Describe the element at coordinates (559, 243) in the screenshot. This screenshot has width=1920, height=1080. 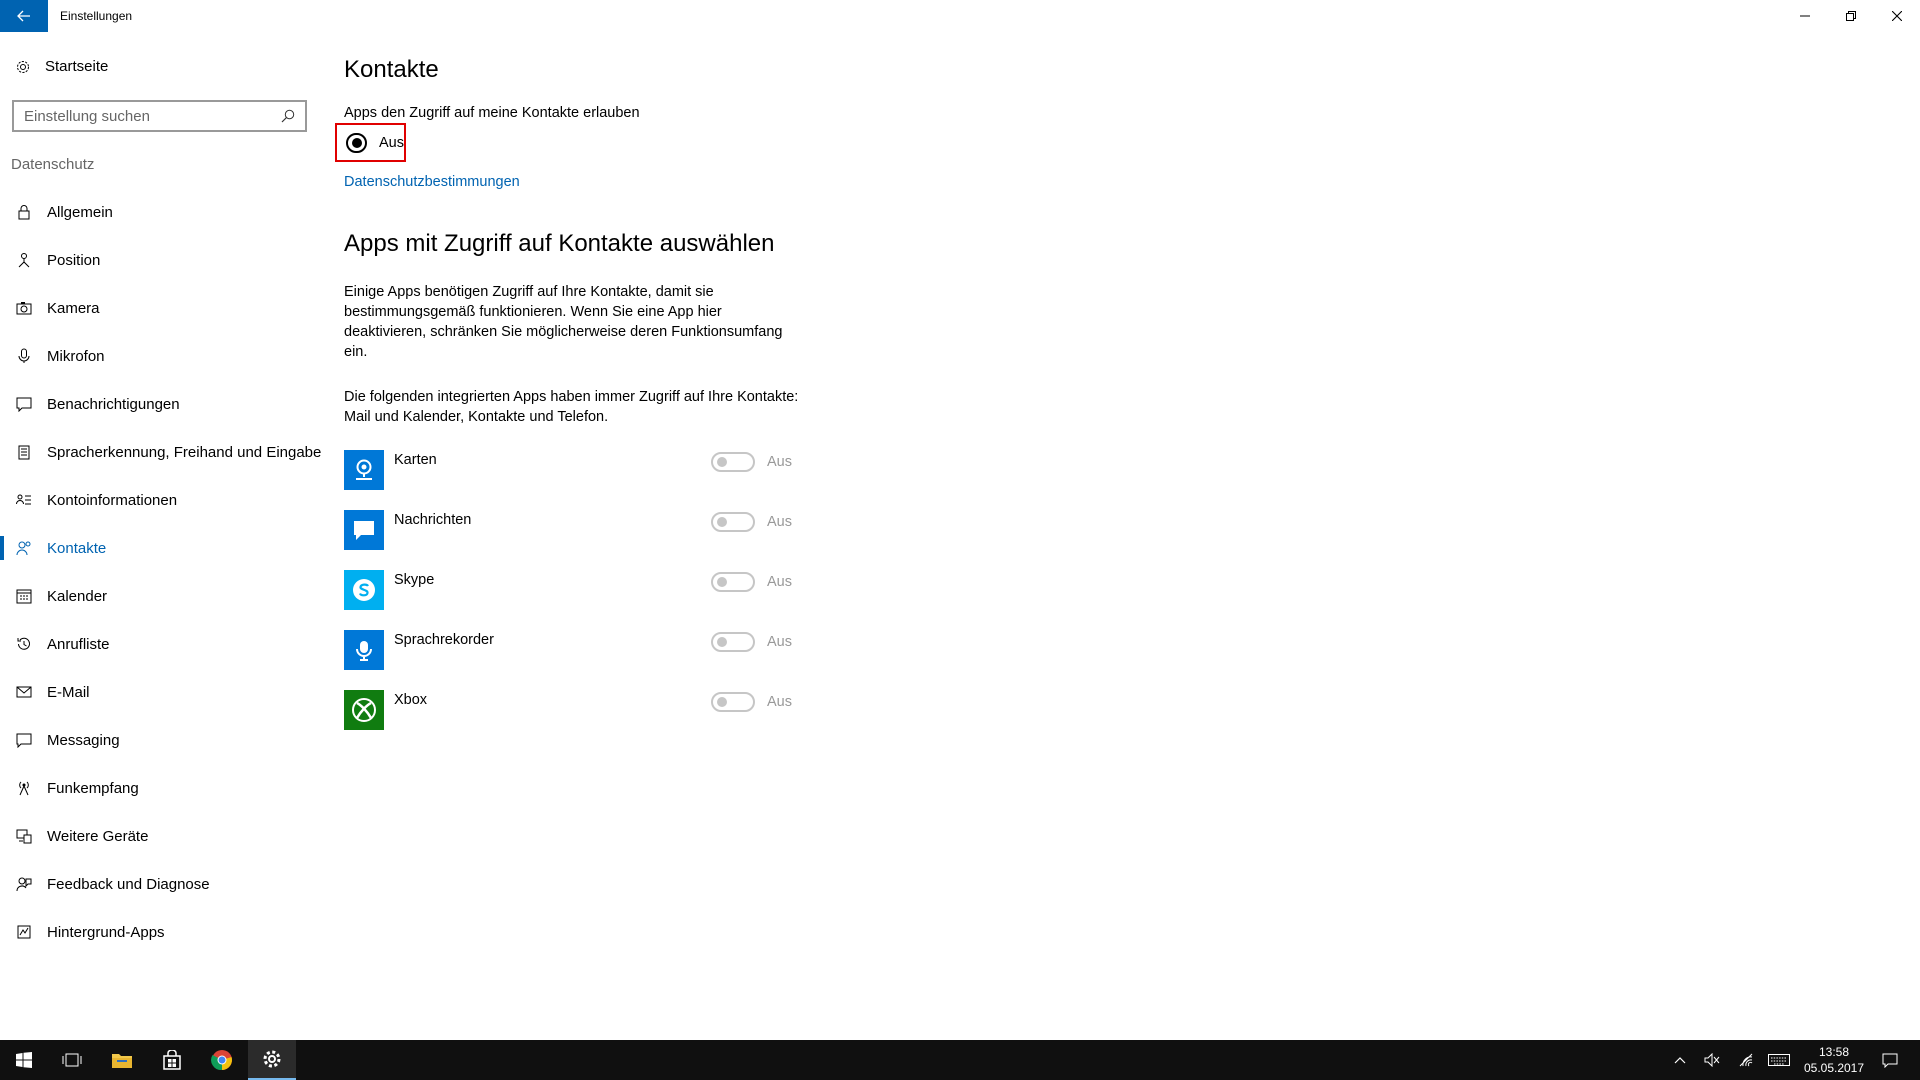
I see `section-title: Apps mit Zugriff auf Kontakte auswählen` at that location.